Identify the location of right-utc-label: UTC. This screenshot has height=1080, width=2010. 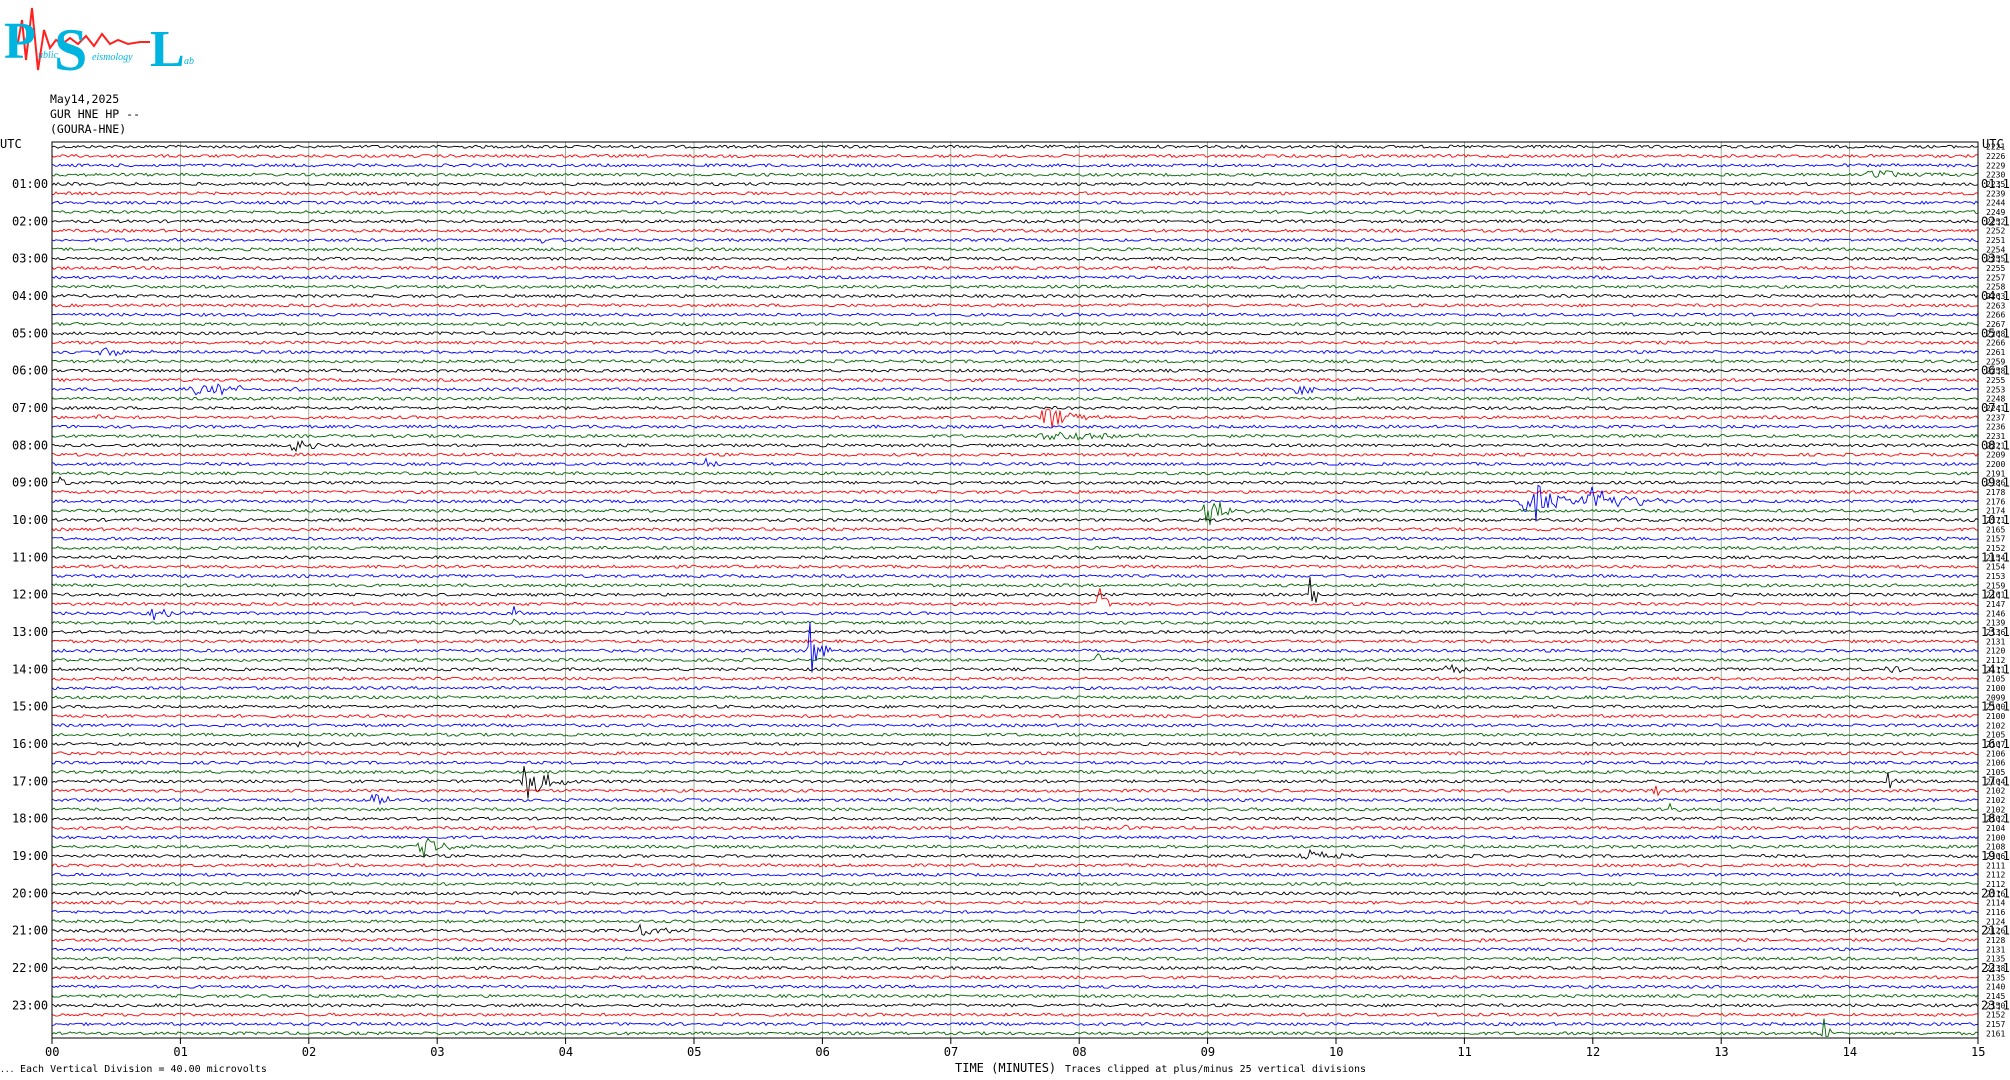
(1993, 144).